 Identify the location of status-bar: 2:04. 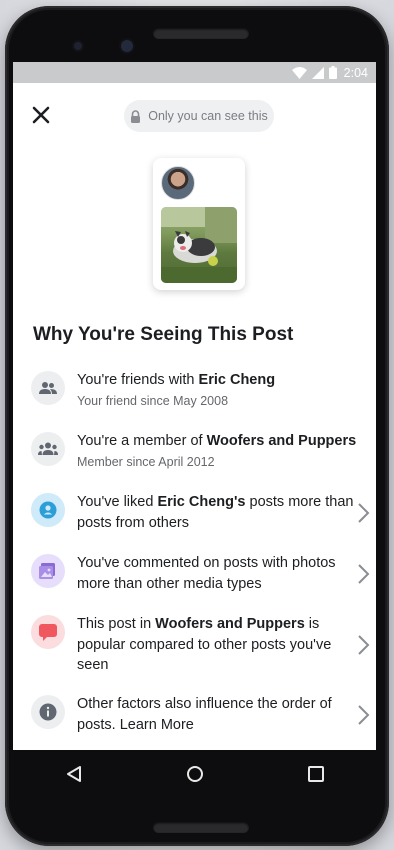
(194, 72).